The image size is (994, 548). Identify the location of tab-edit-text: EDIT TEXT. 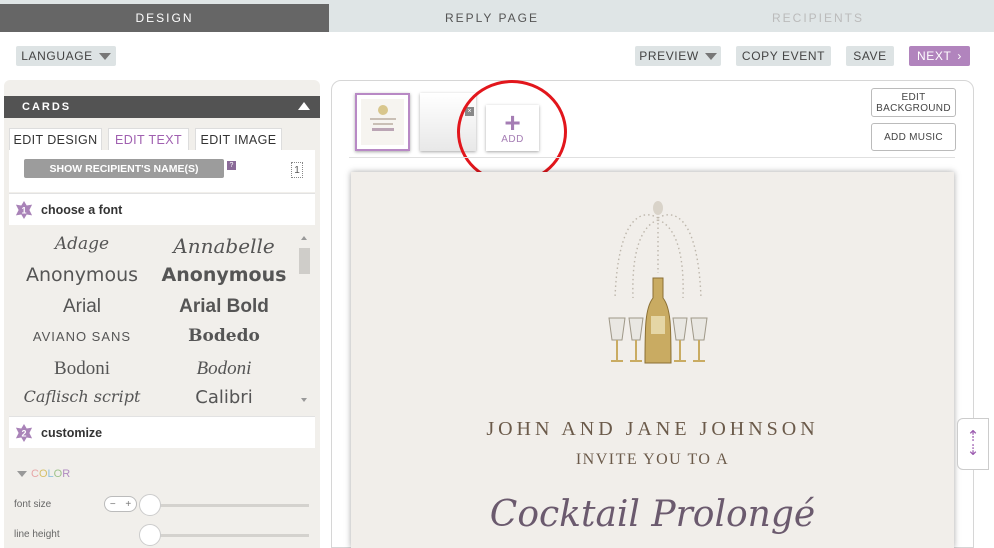
(148, 139).